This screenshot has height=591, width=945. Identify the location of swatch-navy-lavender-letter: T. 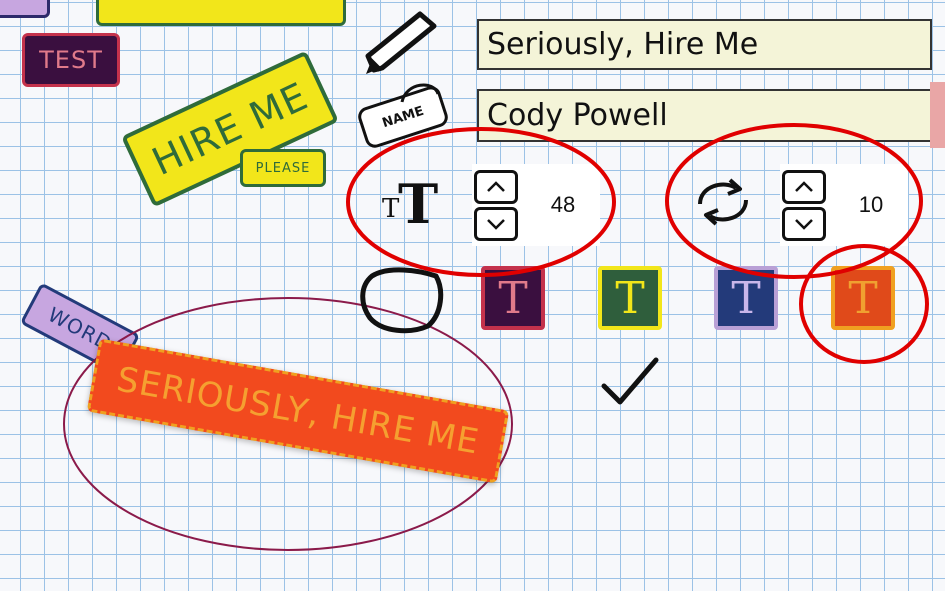
(746, 298).